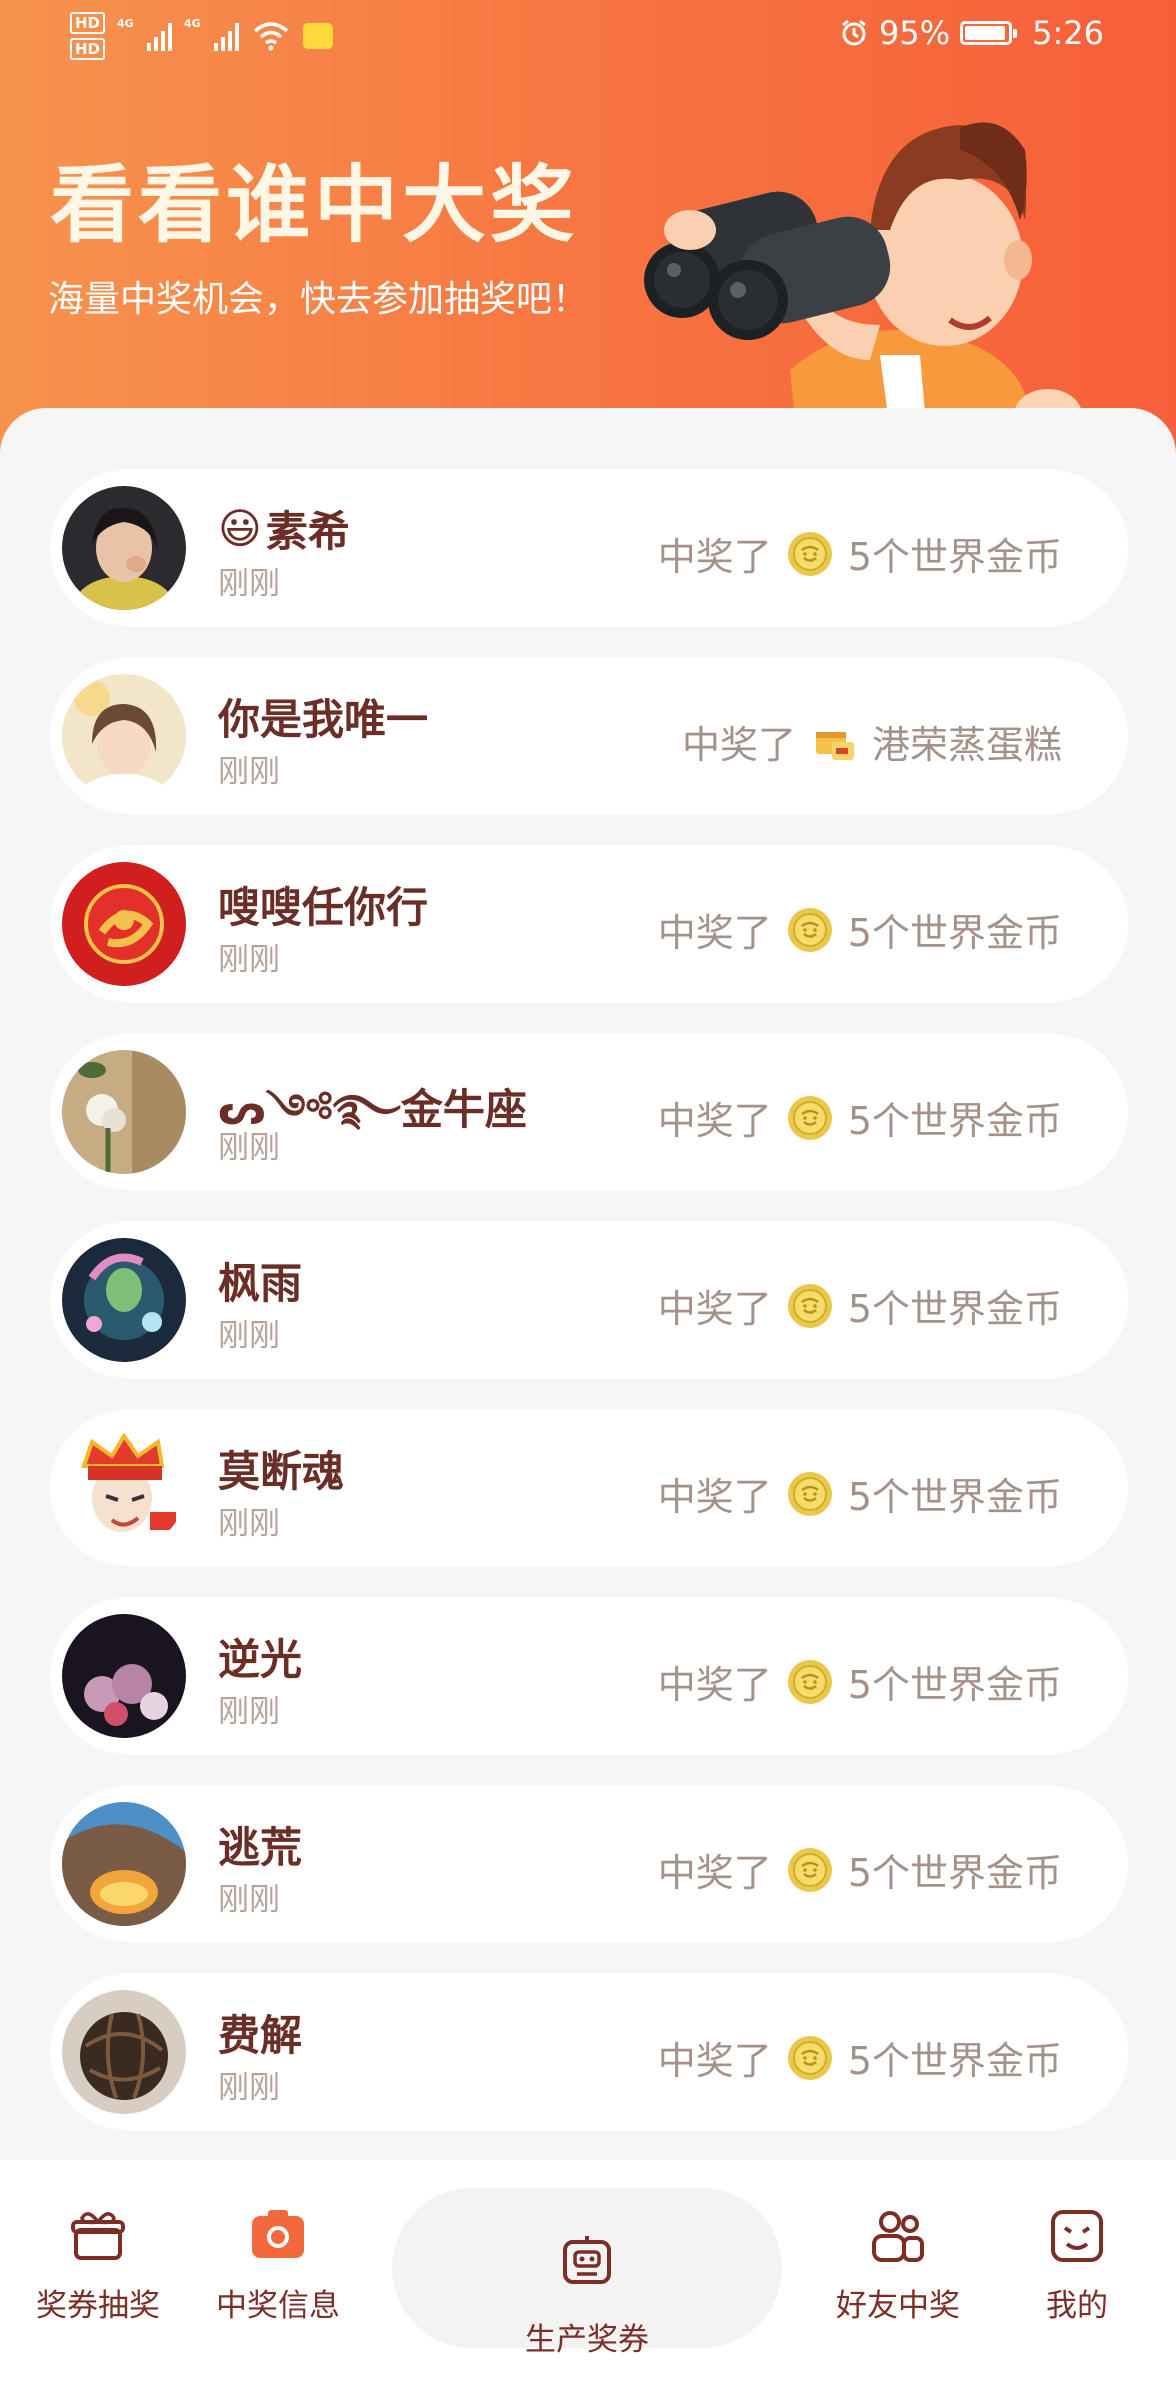 This screenshot has height=2400, width=1176. I want to click on smile-face-icon, so click(1077, 2236).